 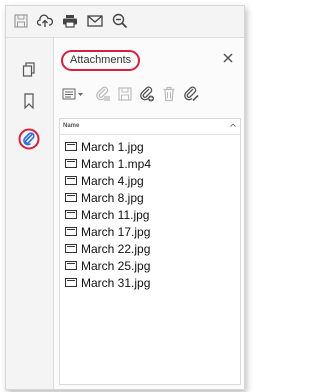 What do you see at coordinates (150, 127) in the screenshot?
I see `name-column-header: Name` at bounding box center [150, 127].